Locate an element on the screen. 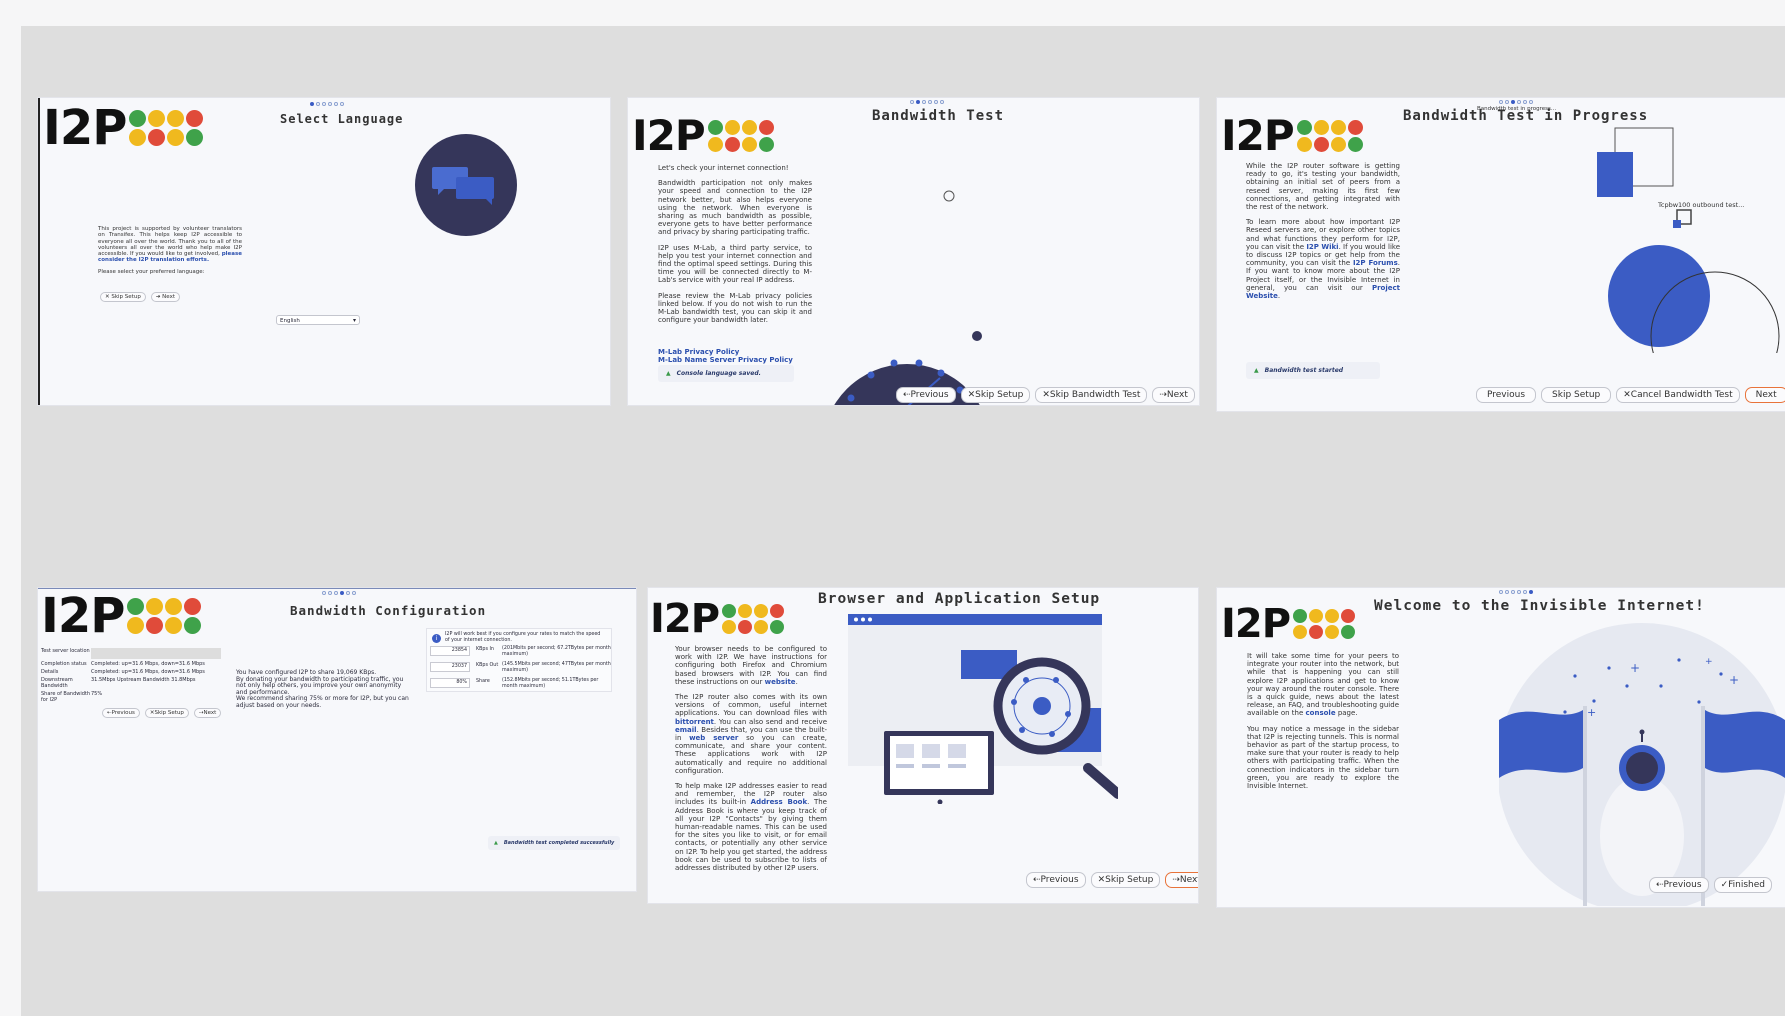  mlab-privacy-link: M-Lab Privacy Policy is located at coordinates (698, 352).